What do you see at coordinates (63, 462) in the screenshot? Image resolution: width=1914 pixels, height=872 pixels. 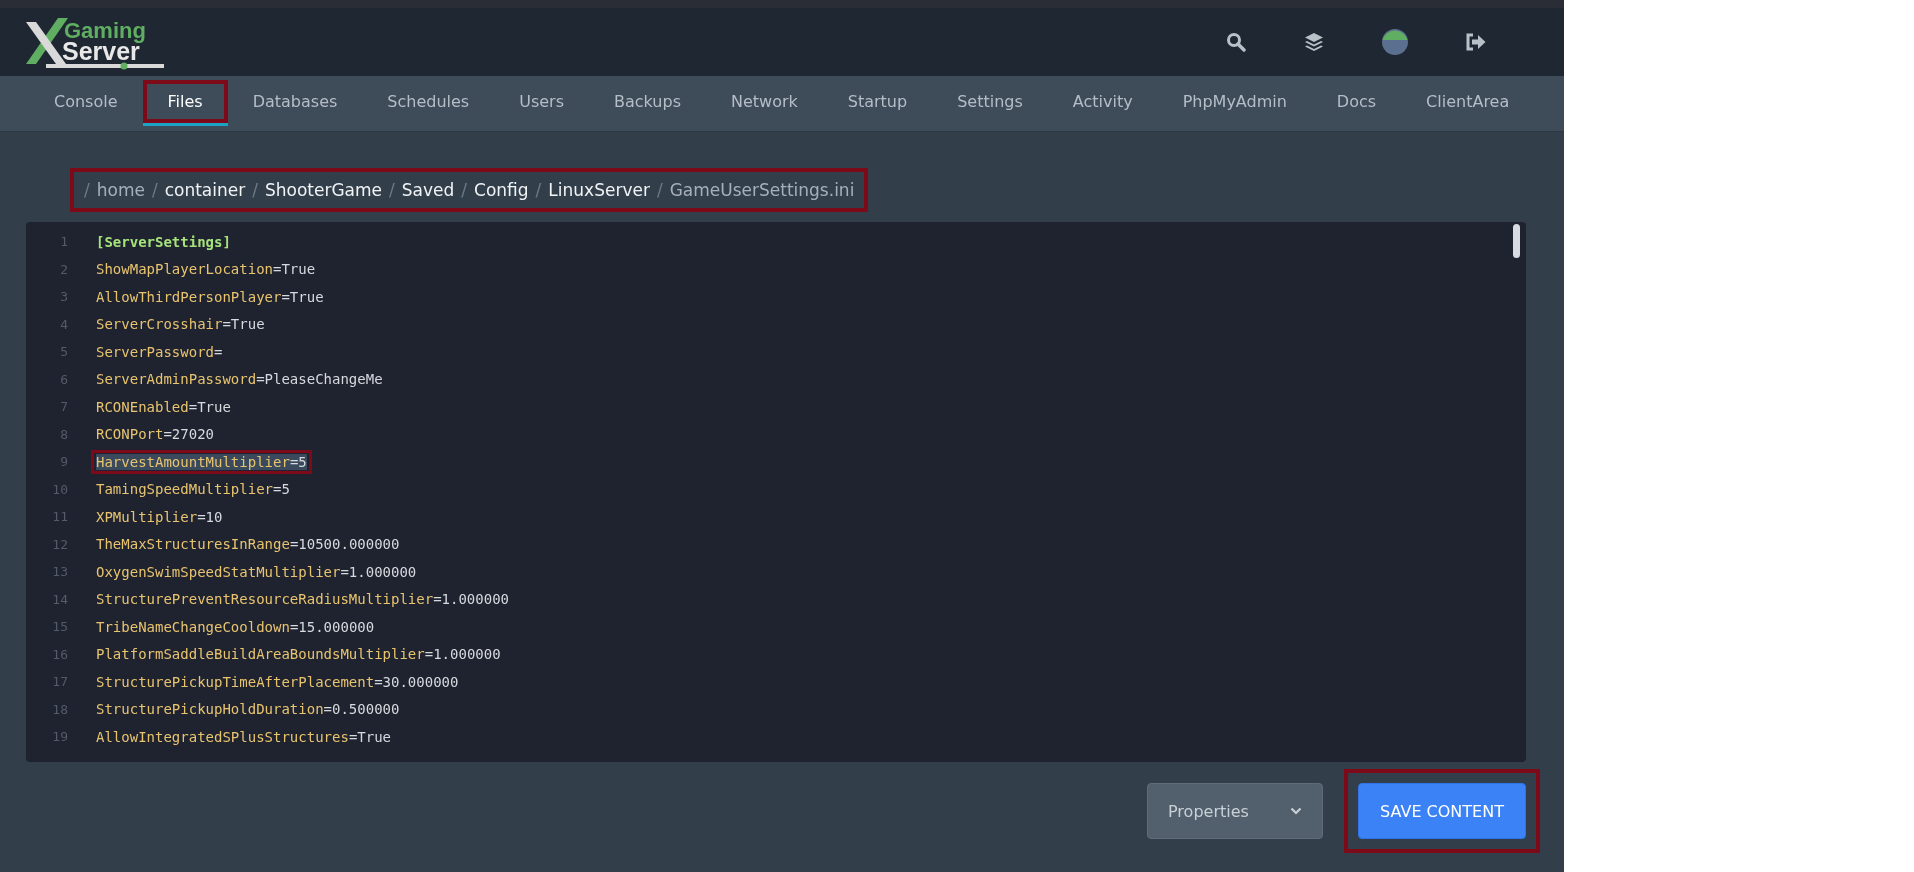 I see `line-number: 9` at bounding box center [63, 462].